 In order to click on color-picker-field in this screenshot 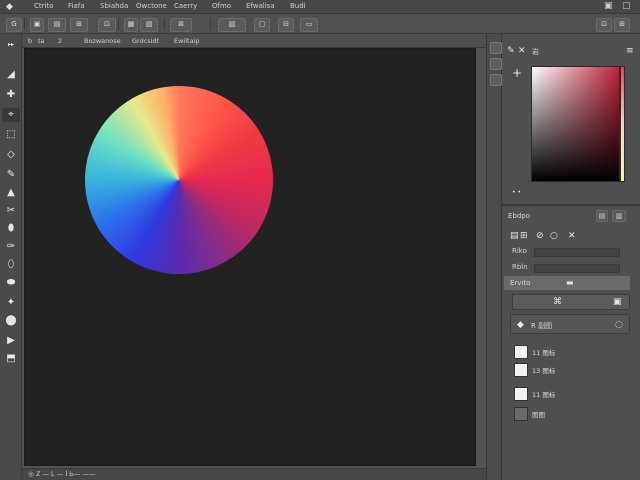, I will do `click(575, 124)`.